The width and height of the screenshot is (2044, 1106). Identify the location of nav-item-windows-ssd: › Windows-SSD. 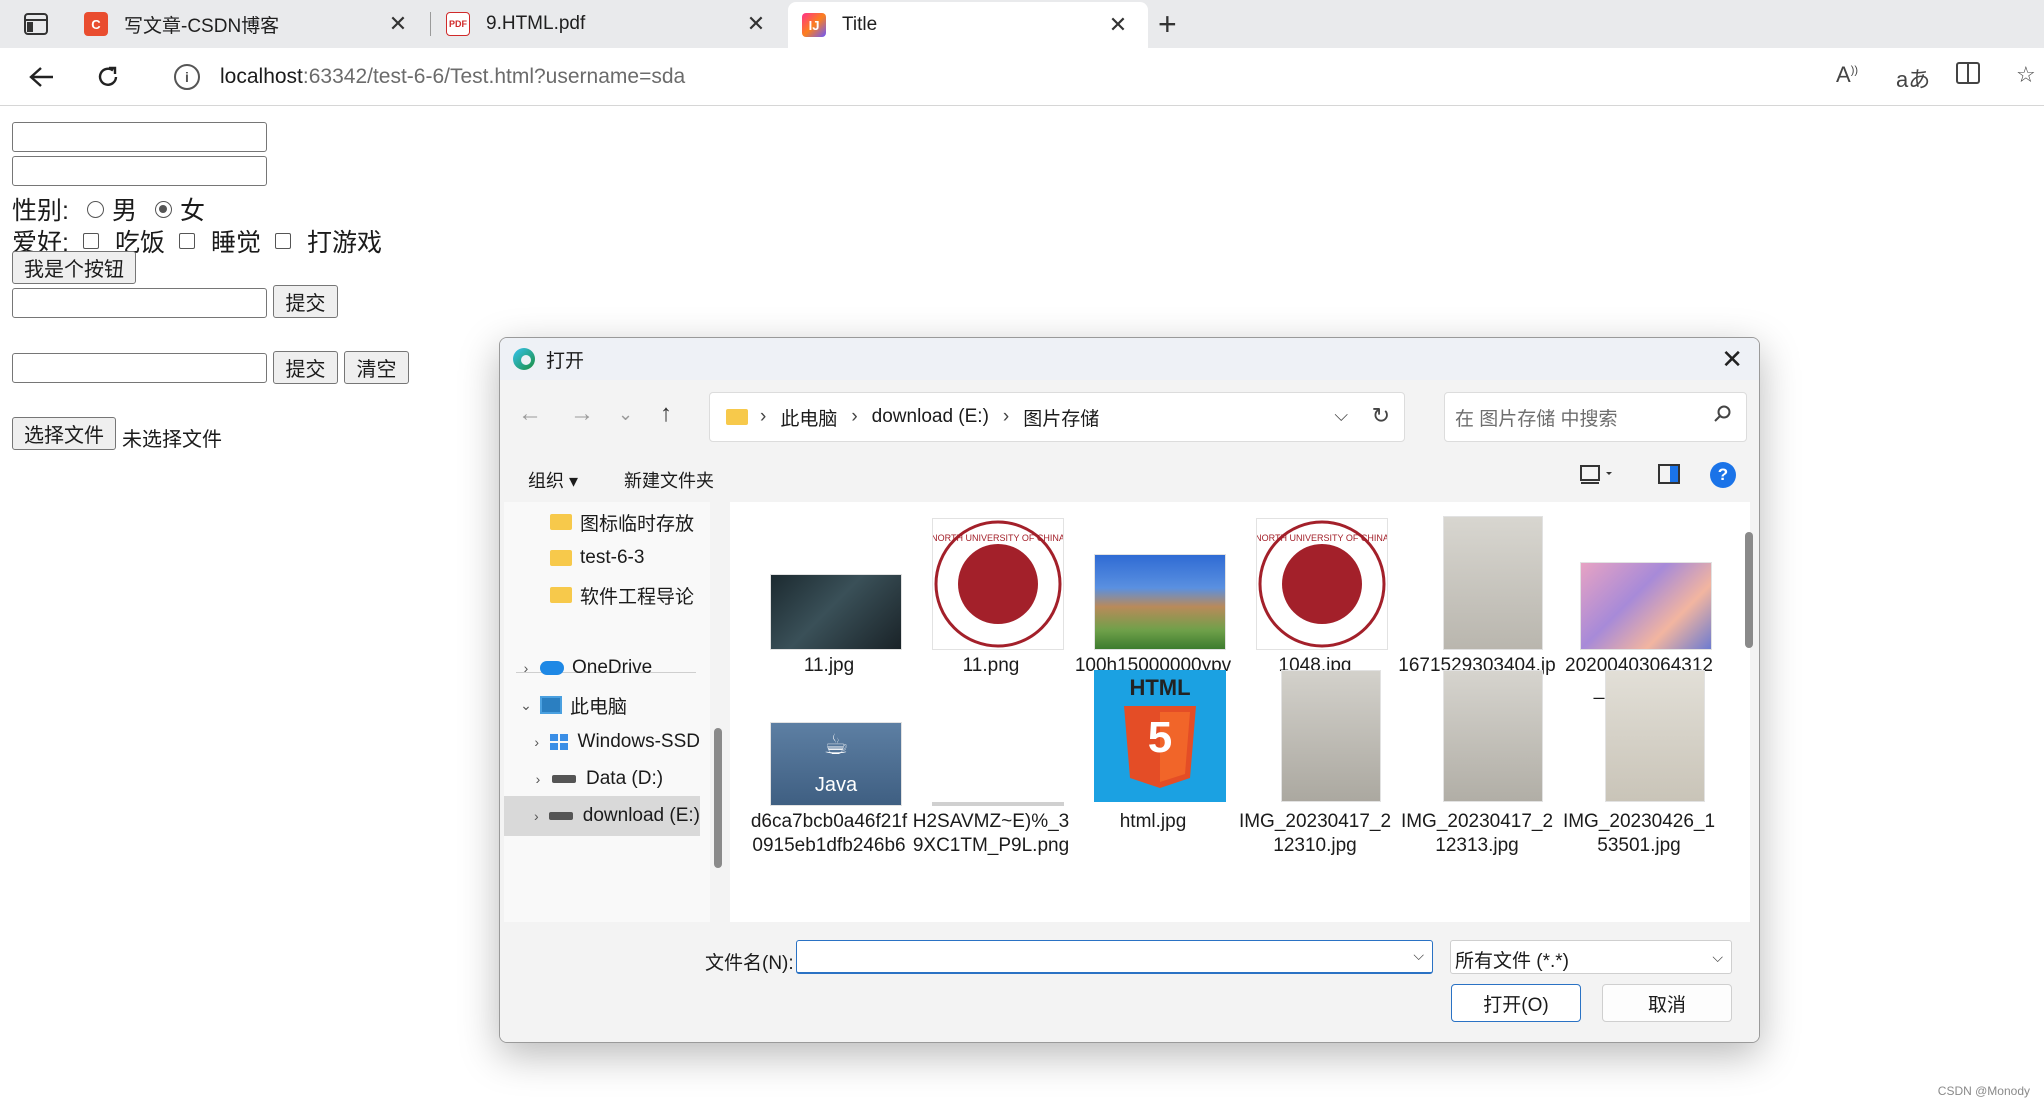
(602, 742).